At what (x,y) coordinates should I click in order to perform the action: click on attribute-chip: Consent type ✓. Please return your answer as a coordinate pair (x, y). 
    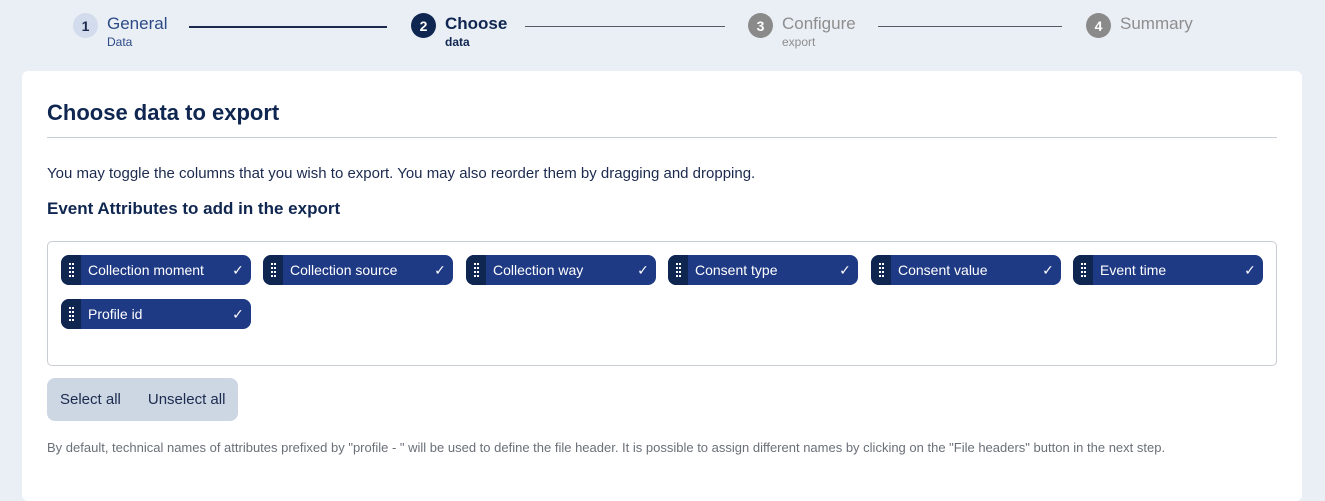
    Looking at the image, I should click on (763, 270).